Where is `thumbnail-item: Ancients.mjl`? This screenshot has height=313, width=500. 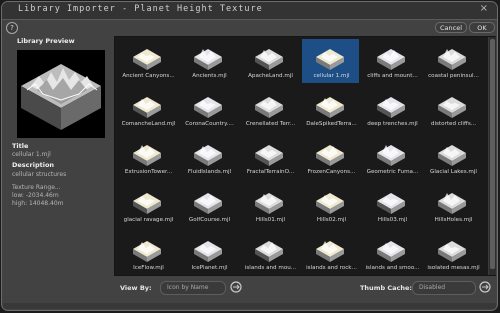
thumbnail-item: Ancients.mjl is located at coordinates (209, 62).